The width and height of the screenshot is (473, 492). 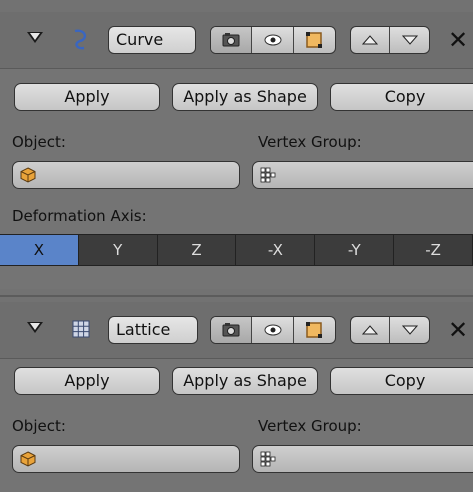 I want to click on modifier-header-lattice: Lattice ✕, so click(x=236, y=330).